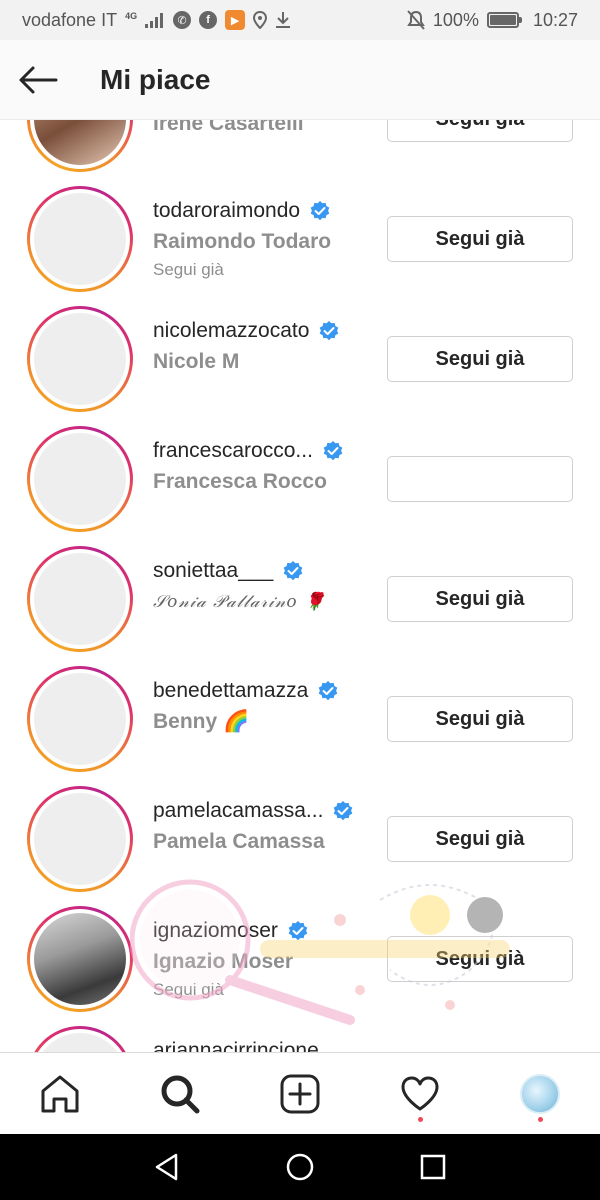 Image resolution: width=600 pixels, height=1200 pixels. Describe the element at coordinates (555, 19) in the screenshot. I see `clock: 10:27` at that location.